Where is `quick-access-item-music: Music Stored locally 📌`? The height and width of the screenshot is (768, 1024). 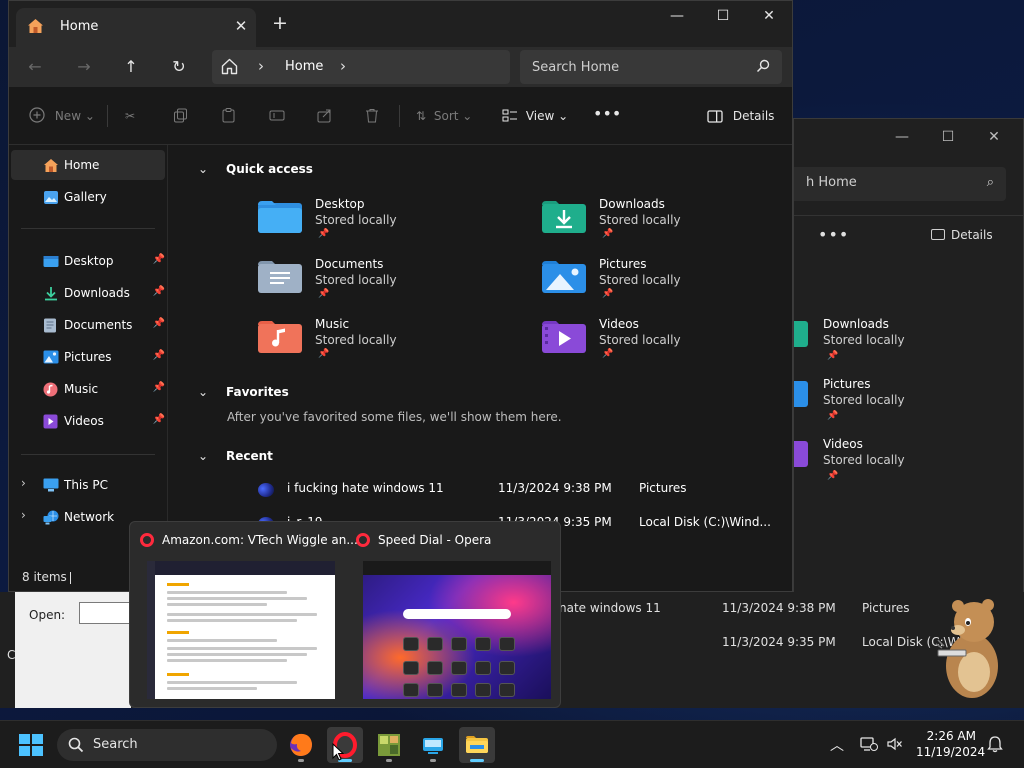 quick-access-item-music: Music Stored locally 📌 is located at coordinates (378, 343).